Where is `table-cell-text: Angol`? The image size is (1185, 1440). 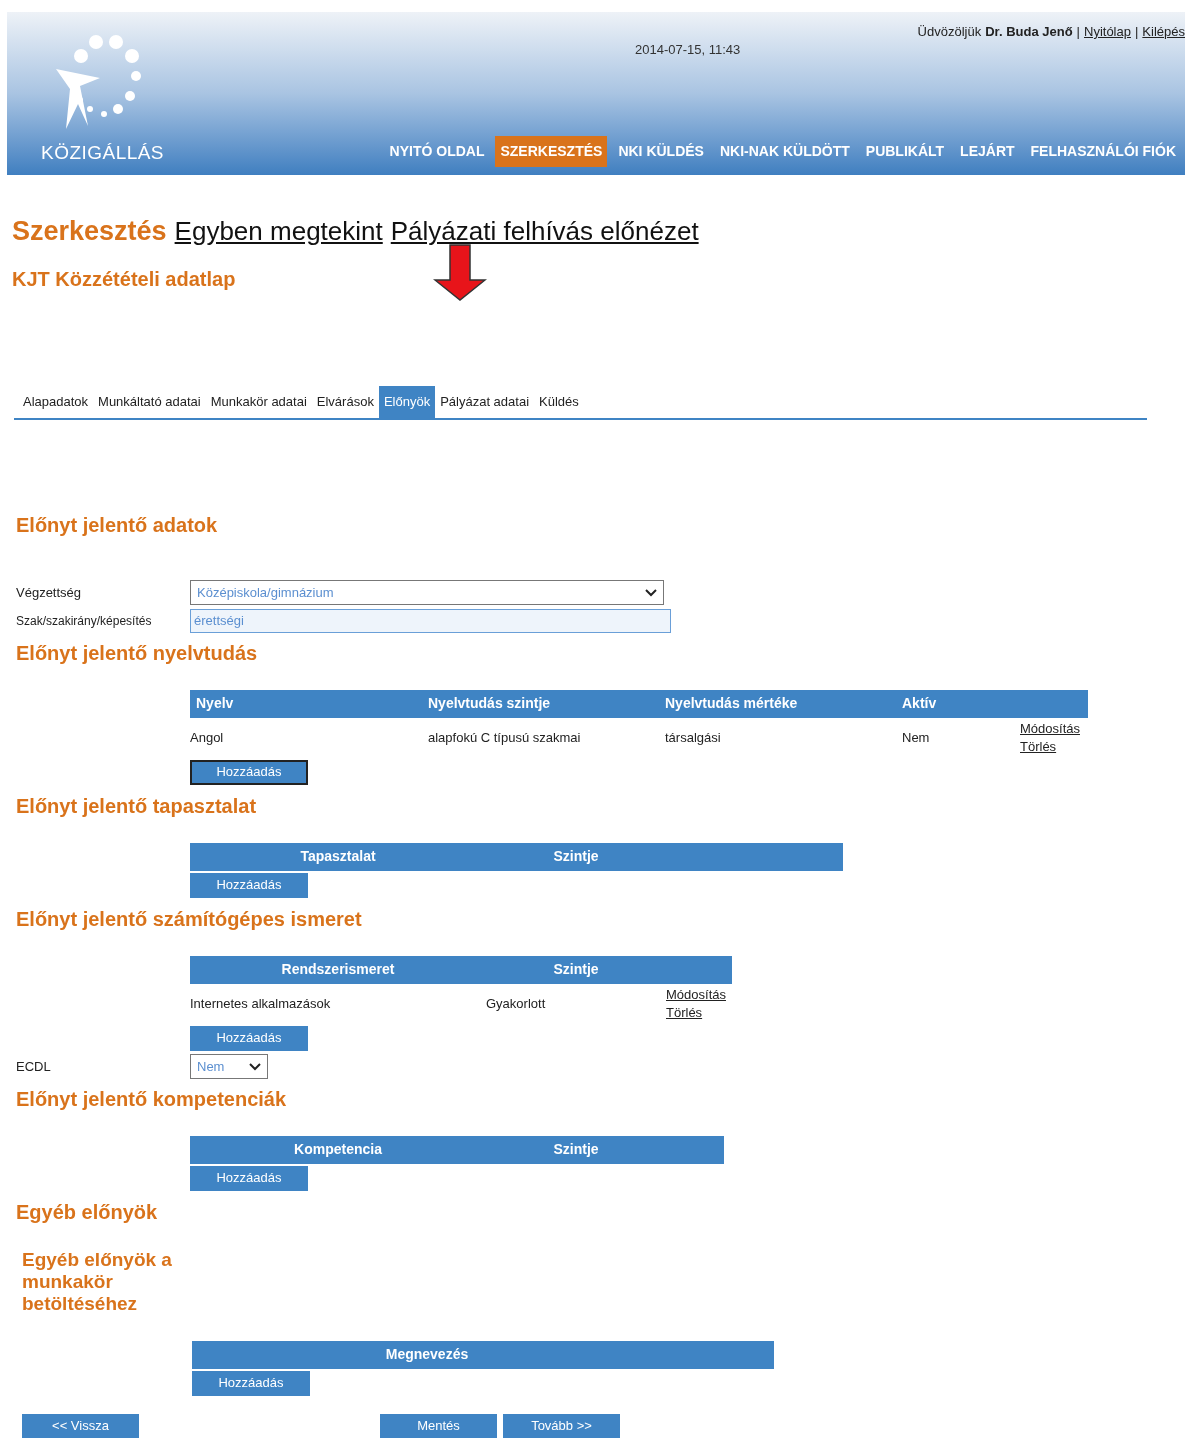 table-cell-text: Angol is located at coordinates (207, 737).